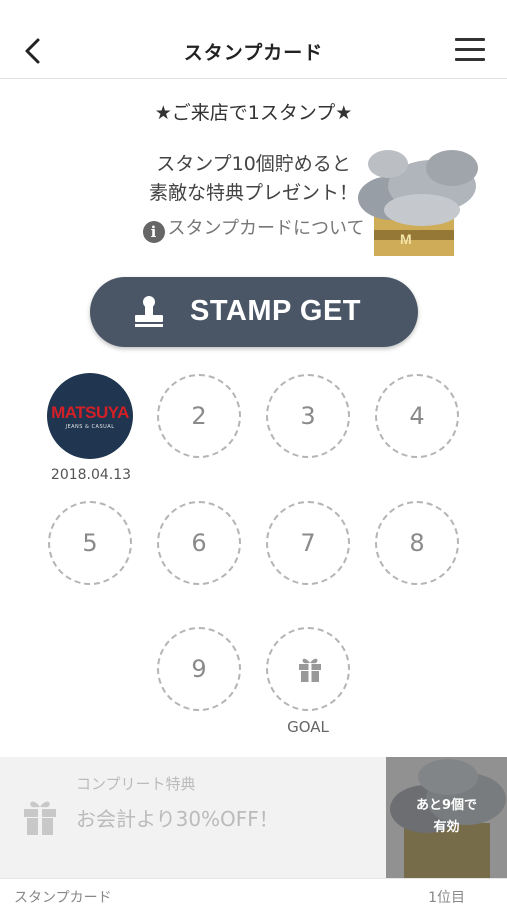 The width and height of the screenshot is (507, 907). I want to click on stamp-reward-description: スタンプ10個貯めると 素敵な特典プレゼント！, so click(253, 179).